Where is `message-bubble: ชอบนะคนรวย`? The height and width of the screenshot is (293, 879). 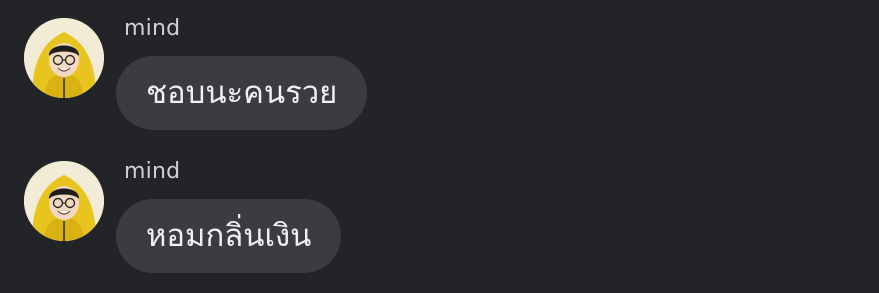
message-bubble: ชอบนะคนรวย is located at coordinates (242, 93).